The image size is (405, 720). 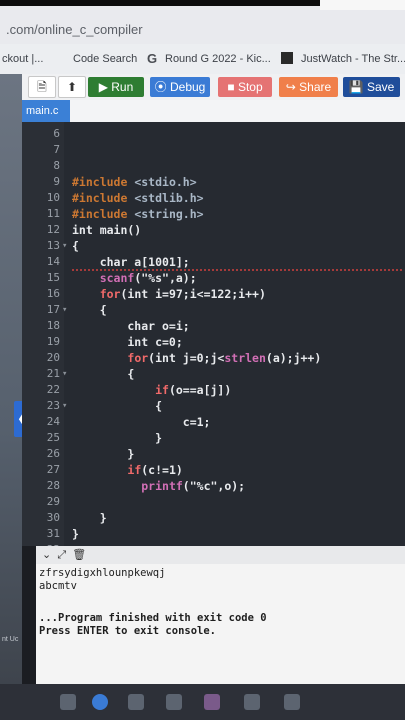 I want to click on new-file-button: 🗎, so click(x=42, y=87).